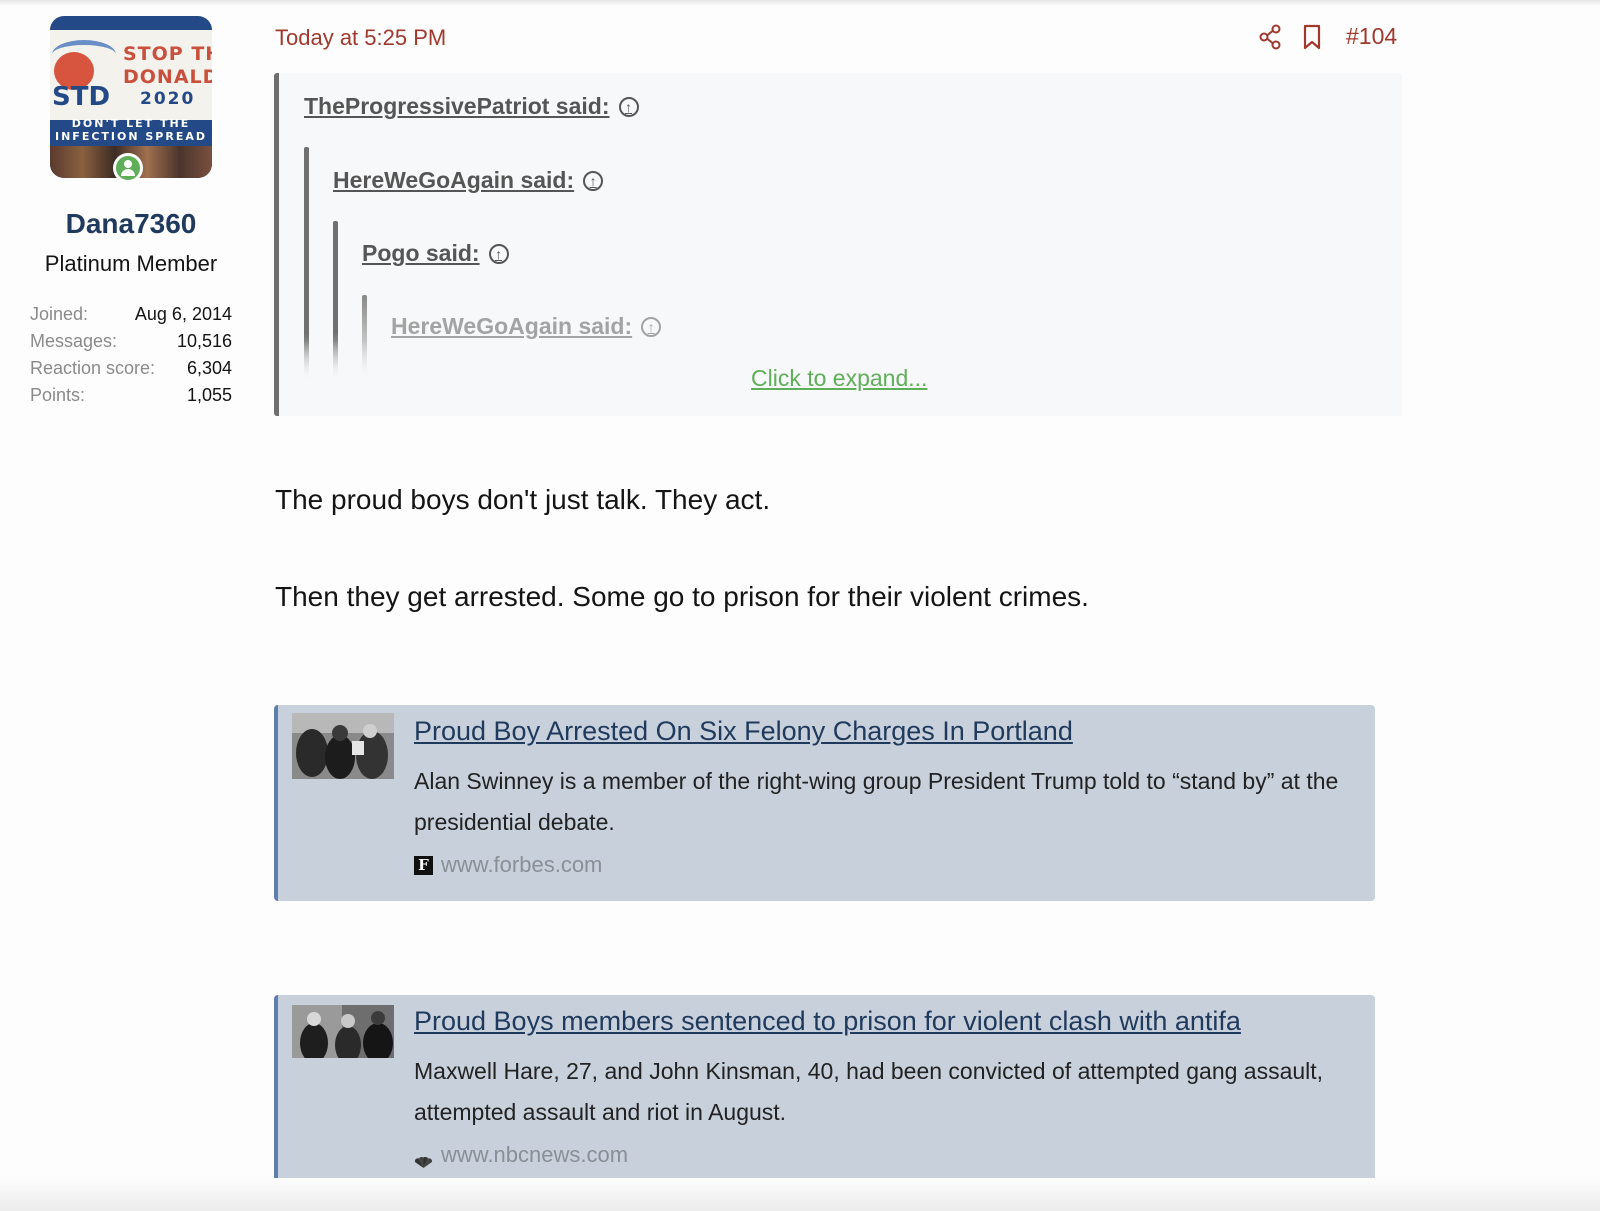 The width and height of the screenshot is (1600, 1211). I want to click on avatar-tagline-1: DON'T LET THE, so click(131, 123).